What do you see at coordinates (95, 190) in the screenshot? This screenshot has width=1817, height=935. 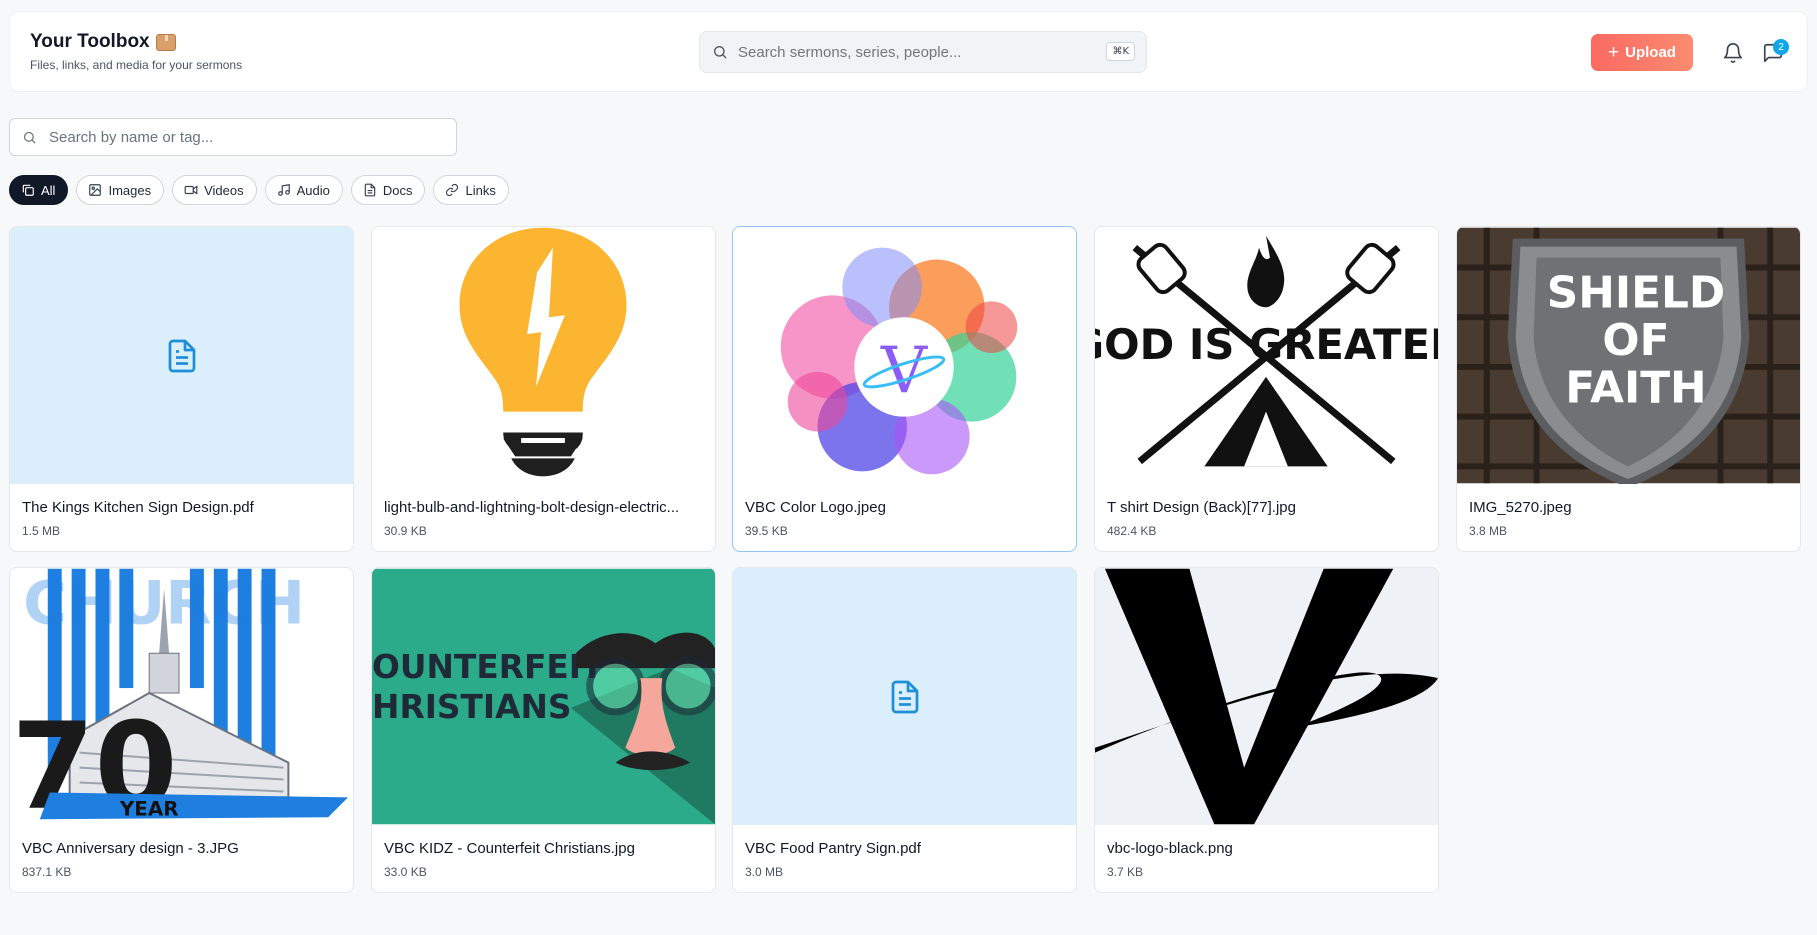 I see `image-icon` at bounding box center [95, 190].